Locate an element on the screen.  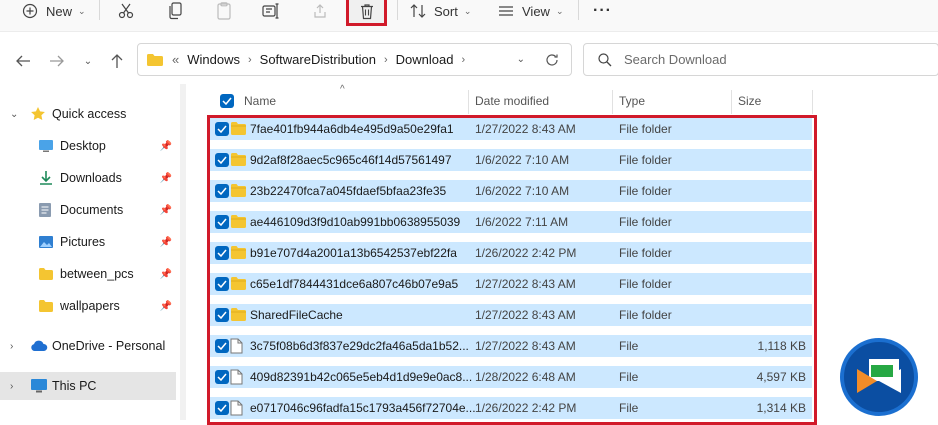
more-label: ··· is located at coordinates (602, 10).